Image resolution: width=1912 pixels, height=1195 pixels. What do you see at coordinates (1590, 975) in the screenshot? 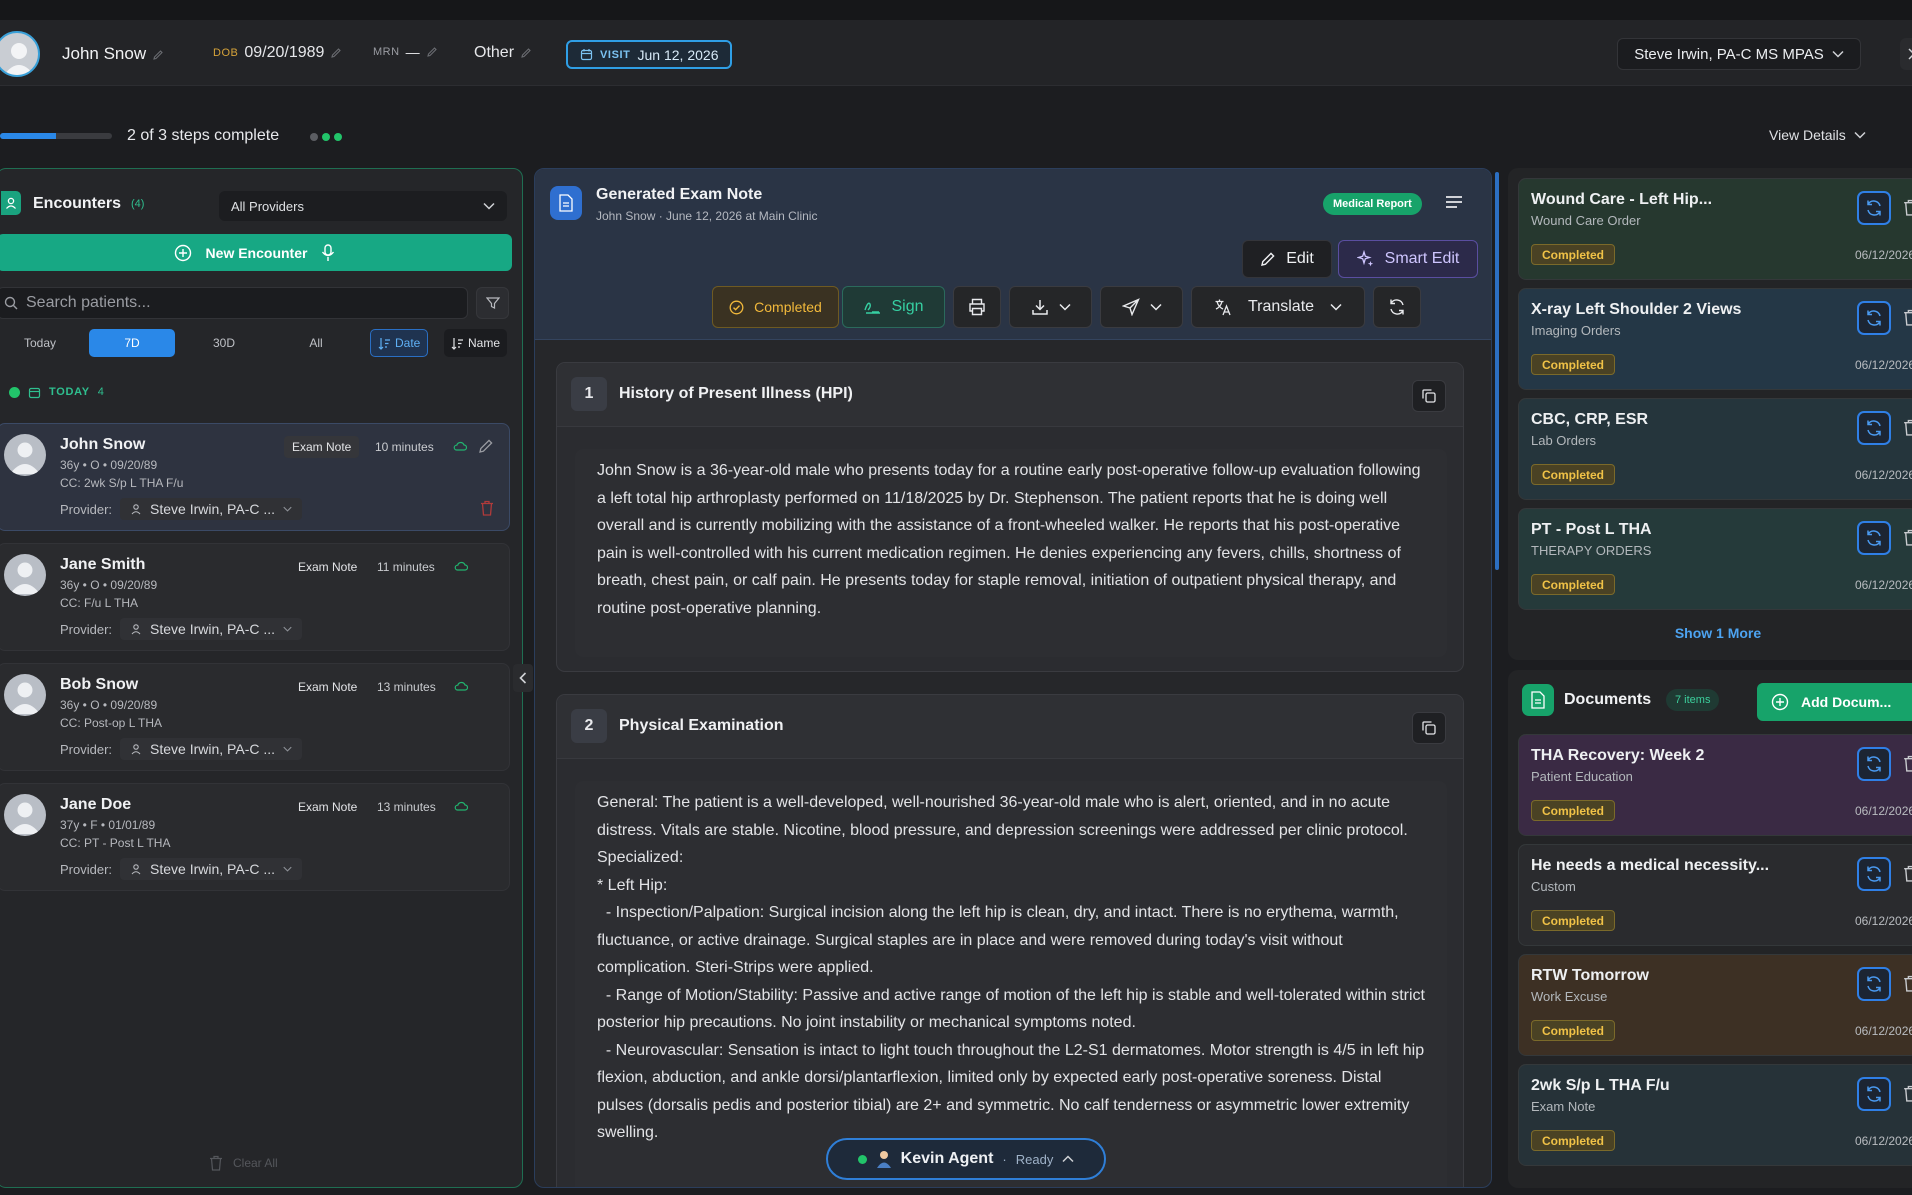
I see `document-title: RTW Tomorrow` at bounding box center [1590, 975].